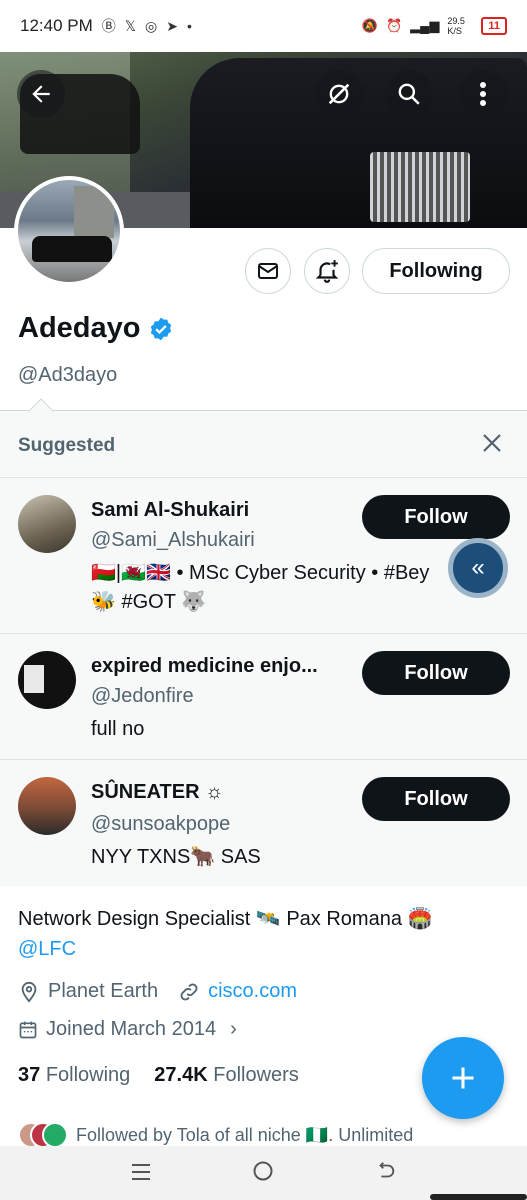 This screenshot has height=1200, width=527. I want to click on avatar-poster-art, so click(34, 679).